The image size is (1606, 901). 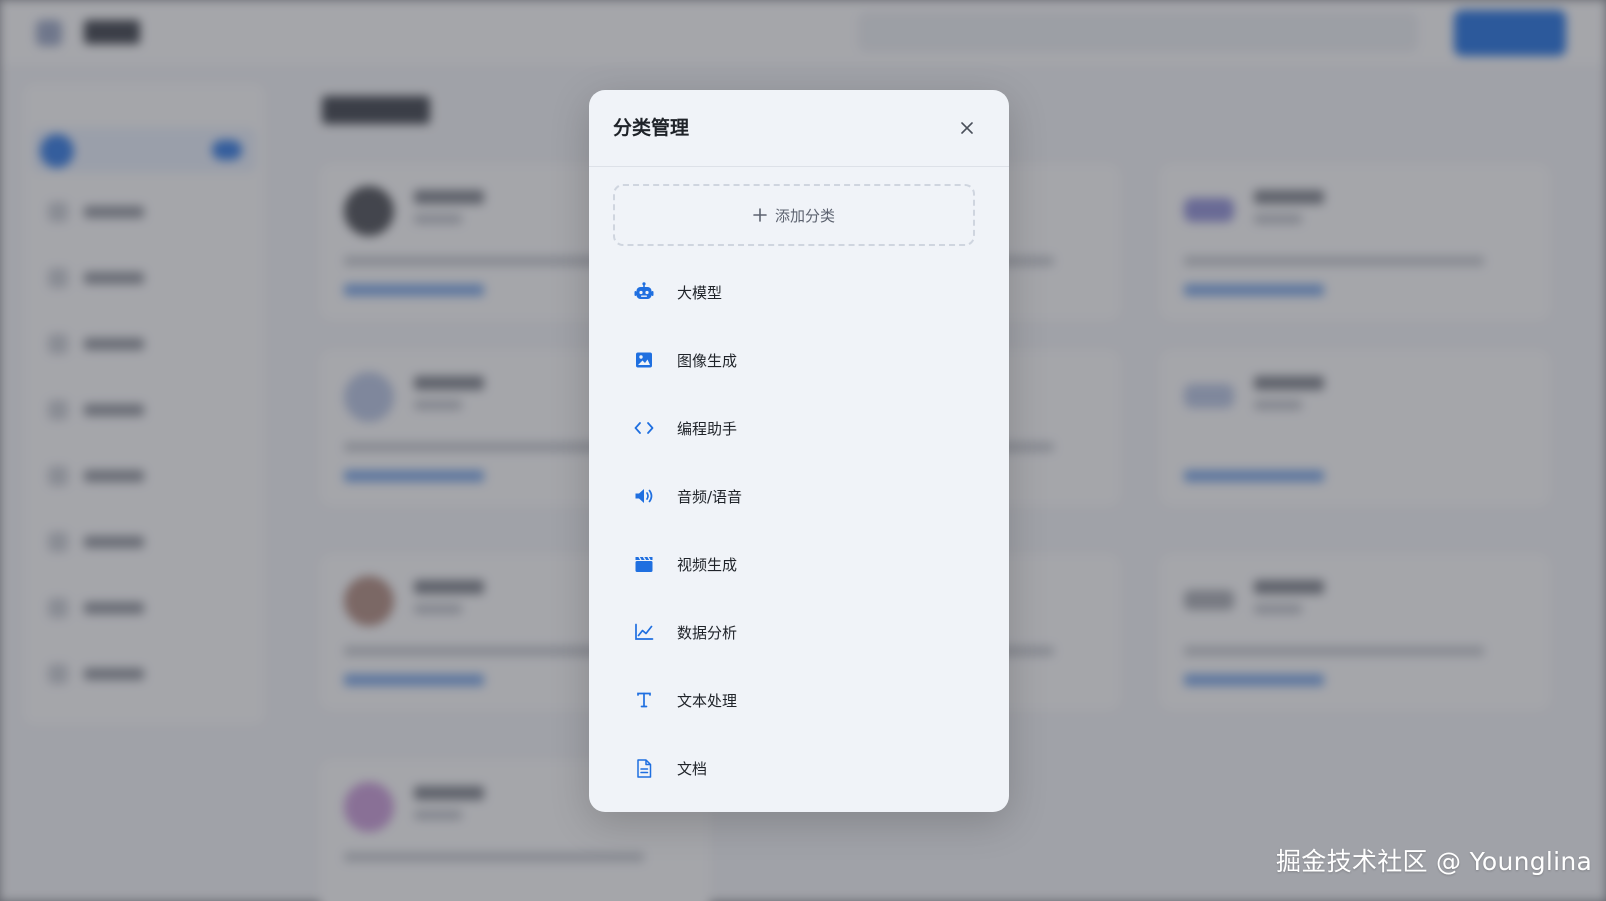 What do you see at coordinates (794, 428) in the screenshot?
I see `category-item: 编程助手` at bounding box center [794, 428].